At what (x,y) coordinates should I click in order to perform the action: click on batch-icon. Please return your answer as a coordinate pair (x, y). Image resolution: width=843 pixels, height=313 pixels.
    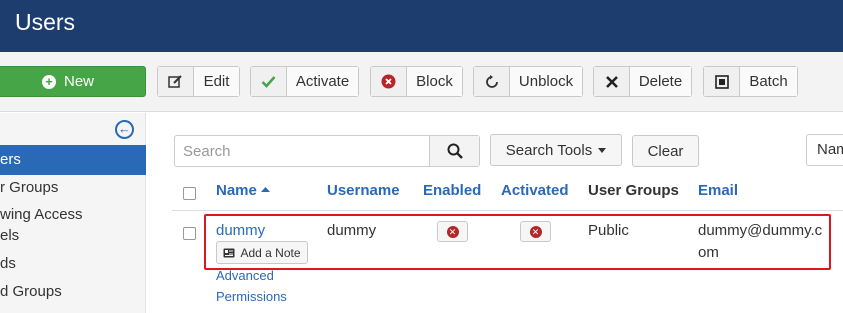
    Looking at the image, I should click on (722, 81).